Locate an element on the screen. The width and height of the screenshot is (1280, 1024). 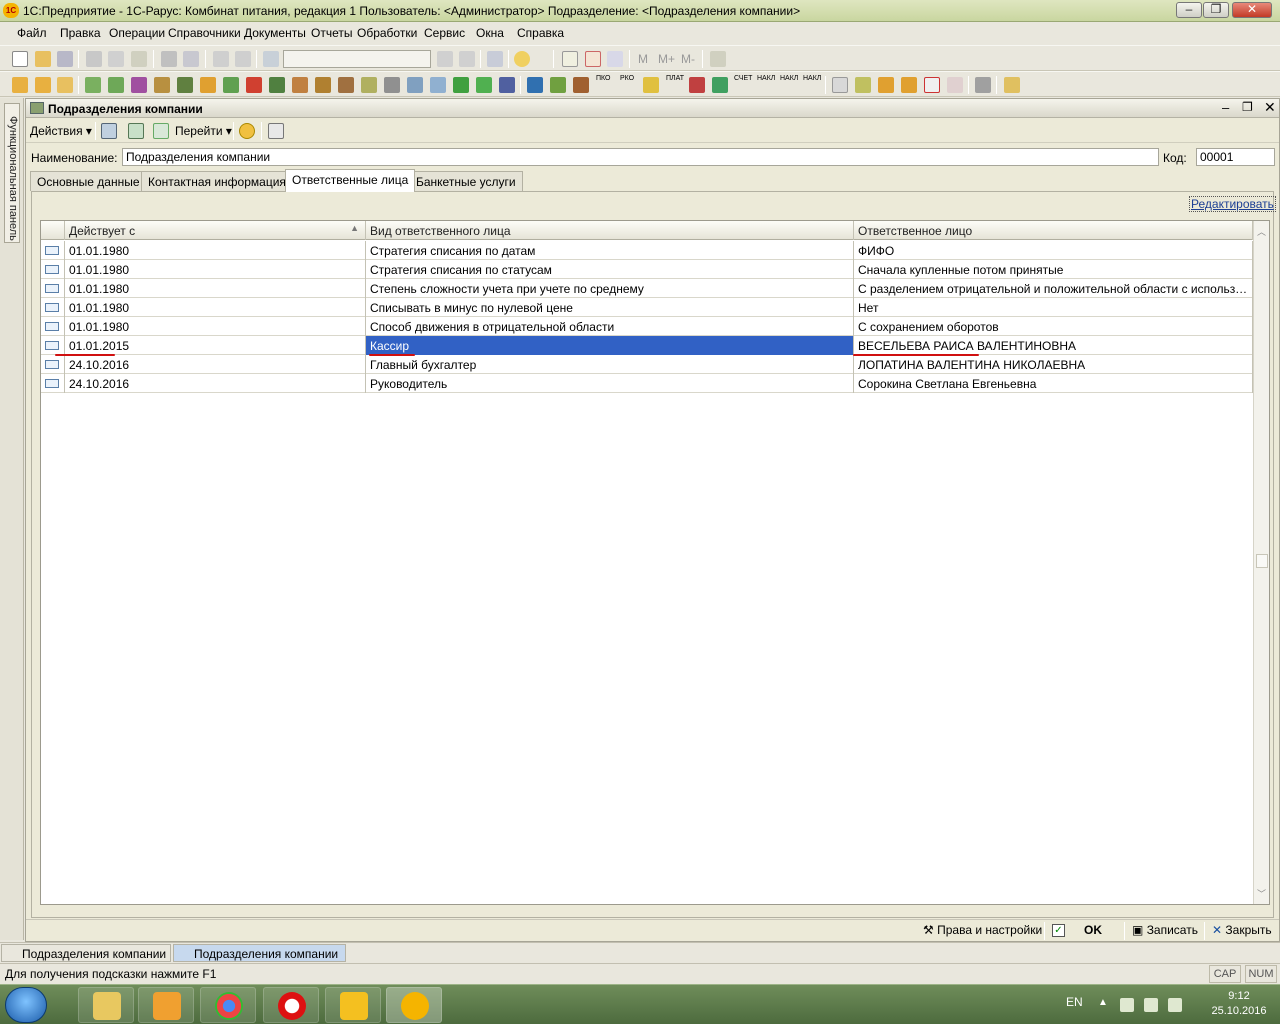
maximize-button: ❐ is located at coordinates (1216, 10).